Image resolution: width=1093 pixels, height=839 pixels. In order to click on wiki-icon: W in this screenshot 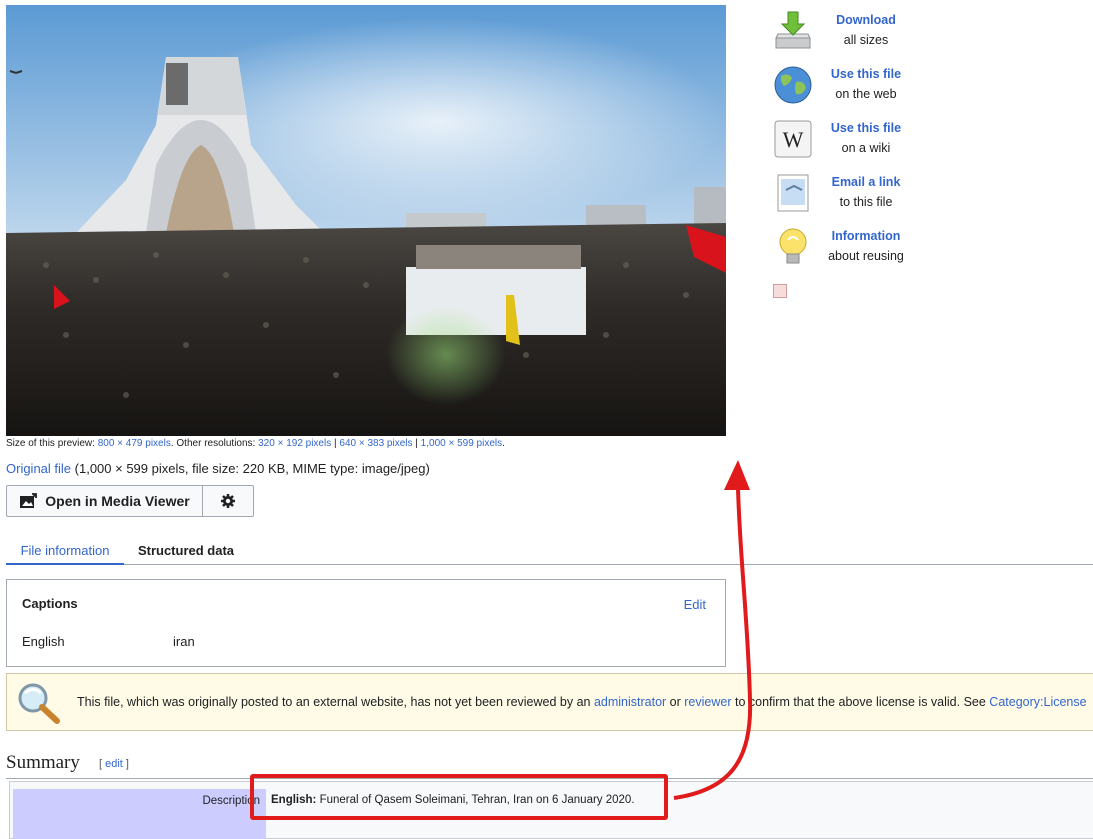, I will do `click(793, 139)`.